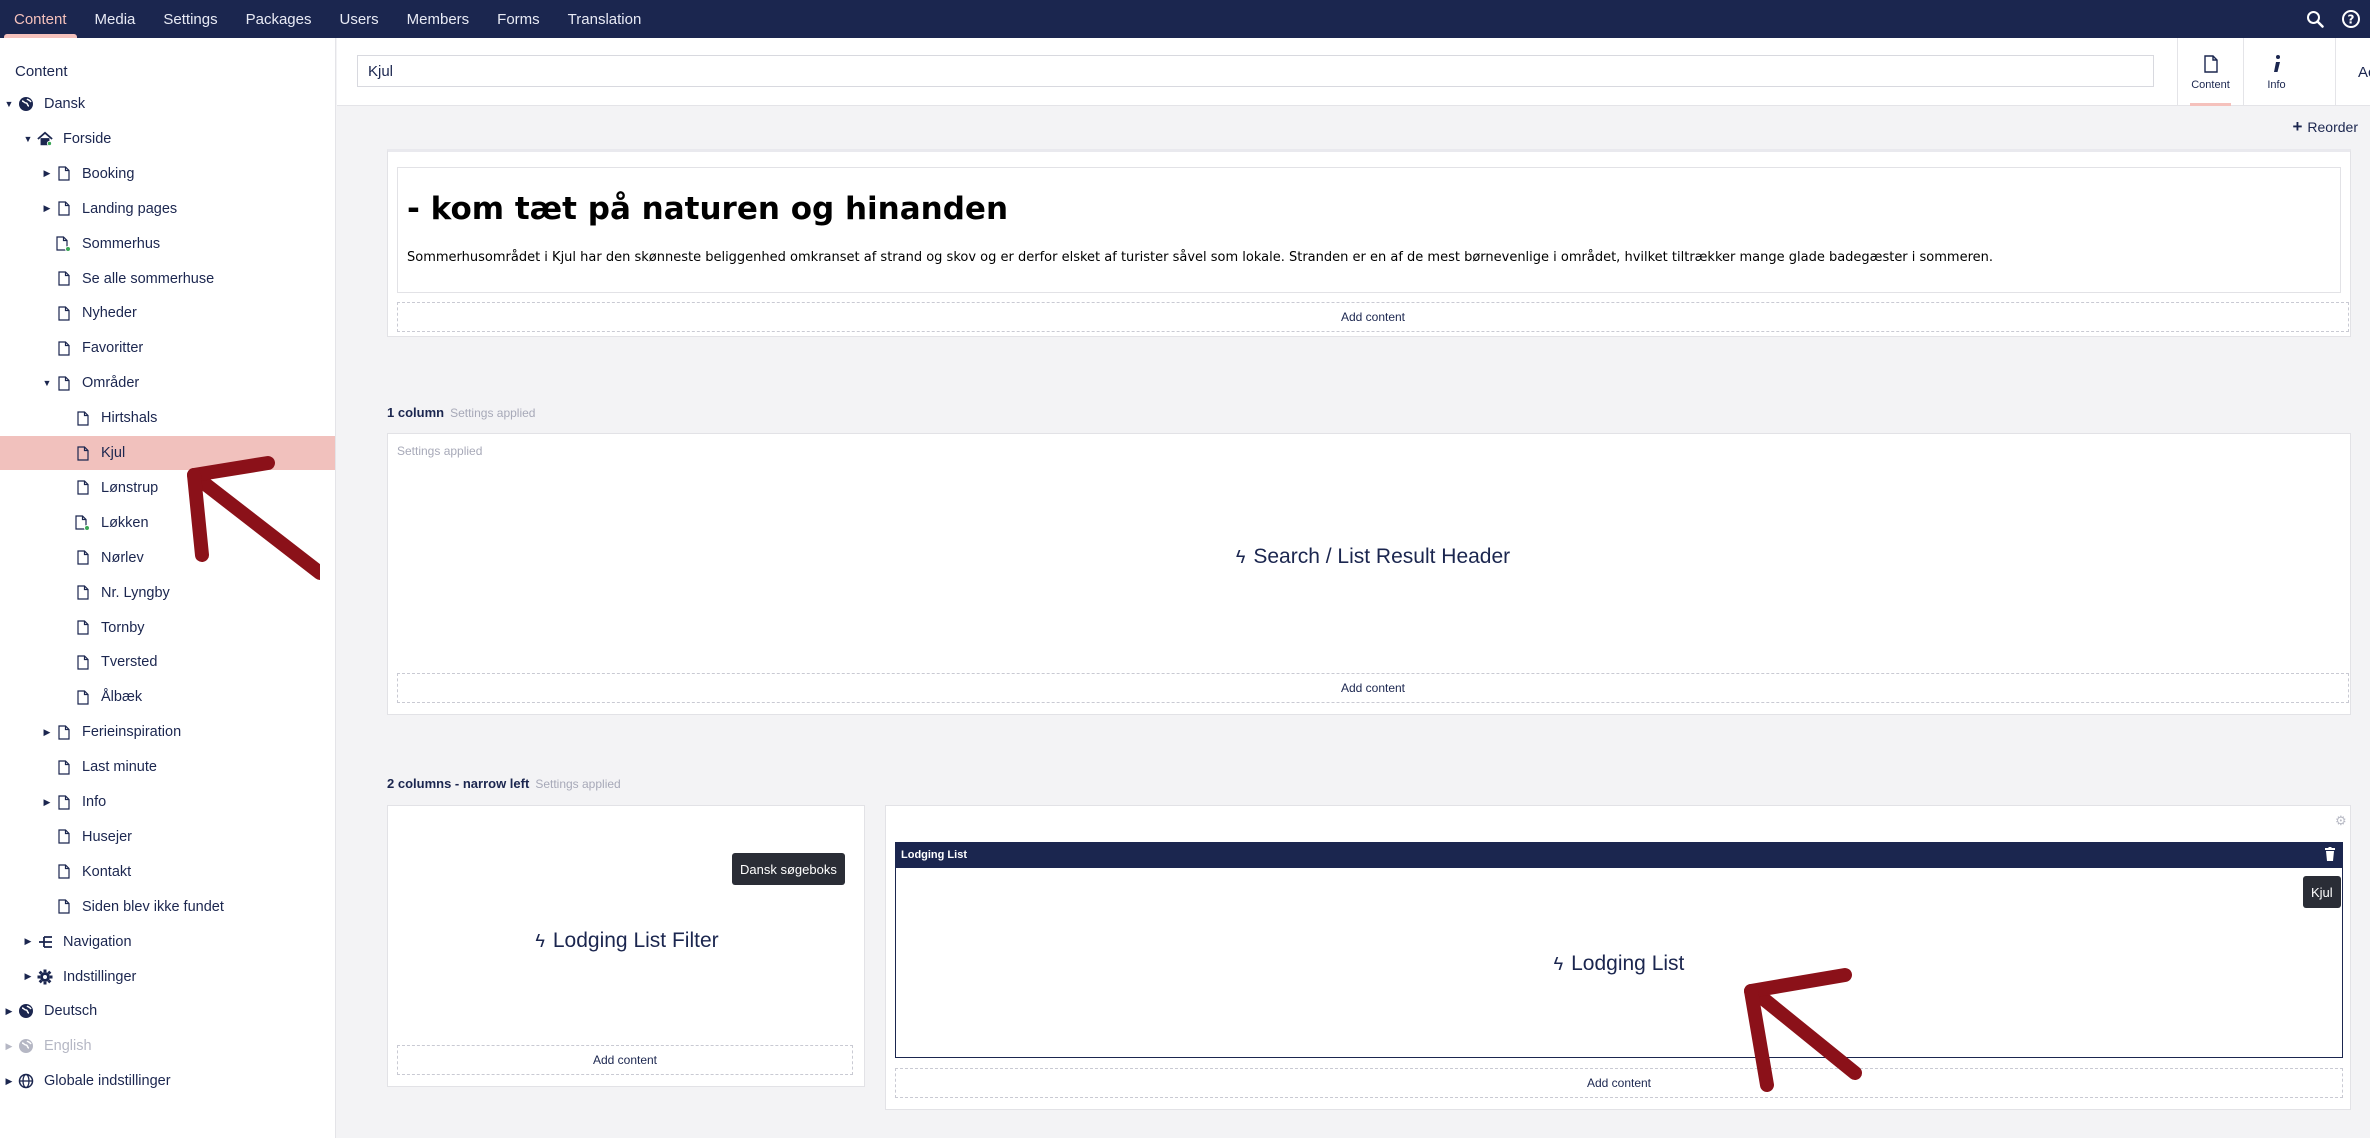  Describe the element at coordinates (635, 940) in the screenshot. I see `block-title: Lodging List Filter` at that location.